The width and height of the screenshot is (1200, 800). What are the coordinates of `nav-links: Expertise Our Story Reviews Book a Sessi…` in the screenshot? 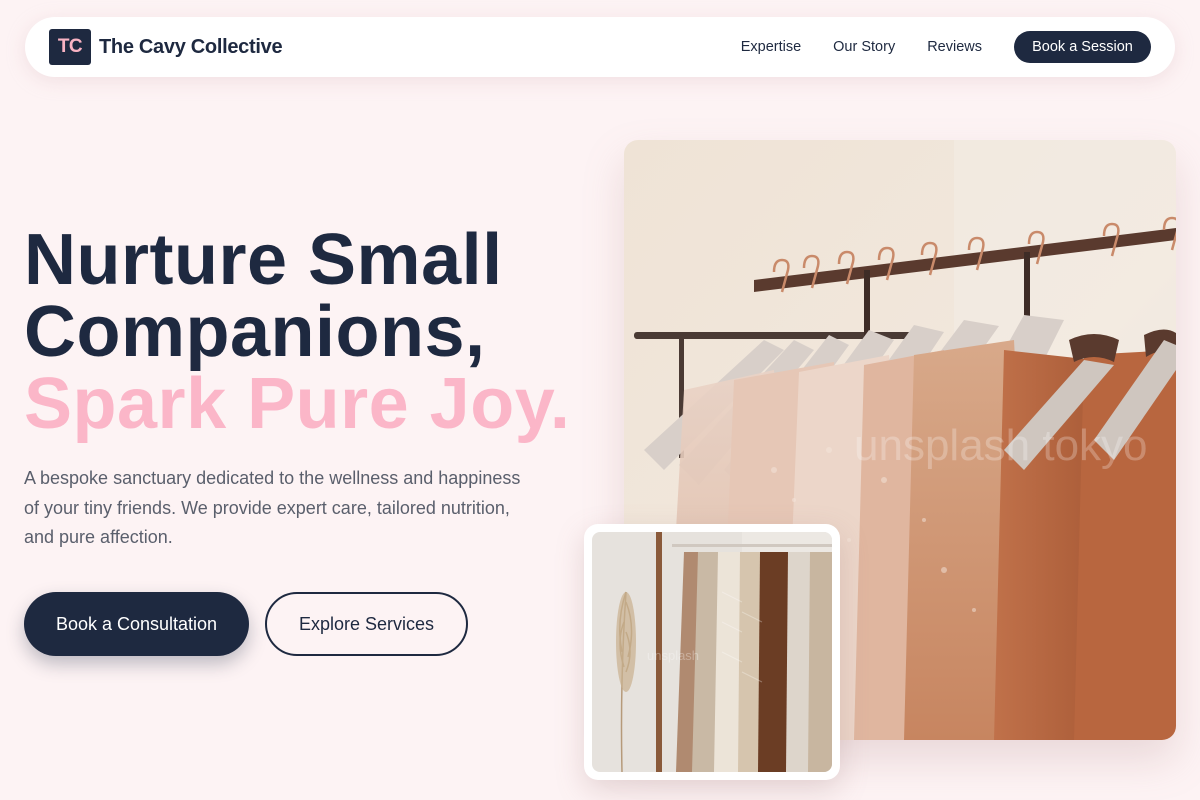 It's located at (946, 47).